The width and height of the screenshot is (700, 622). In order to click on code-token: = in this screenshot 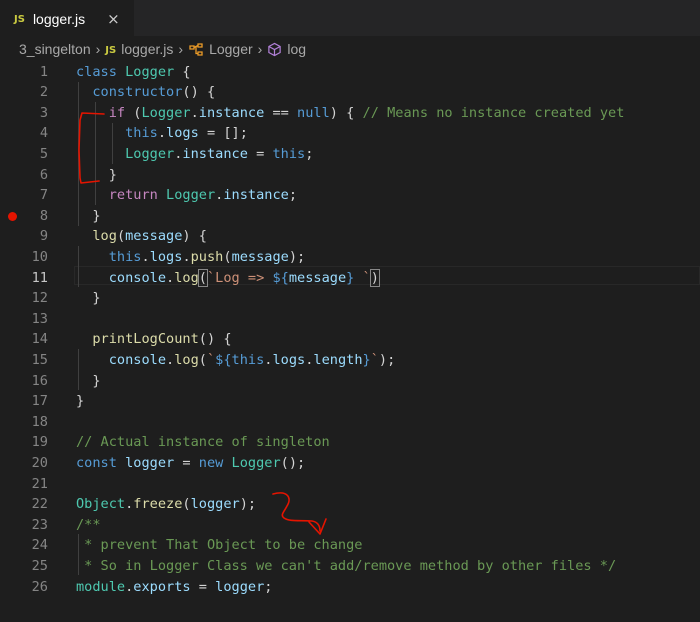, I will do `click(260, 153)`.